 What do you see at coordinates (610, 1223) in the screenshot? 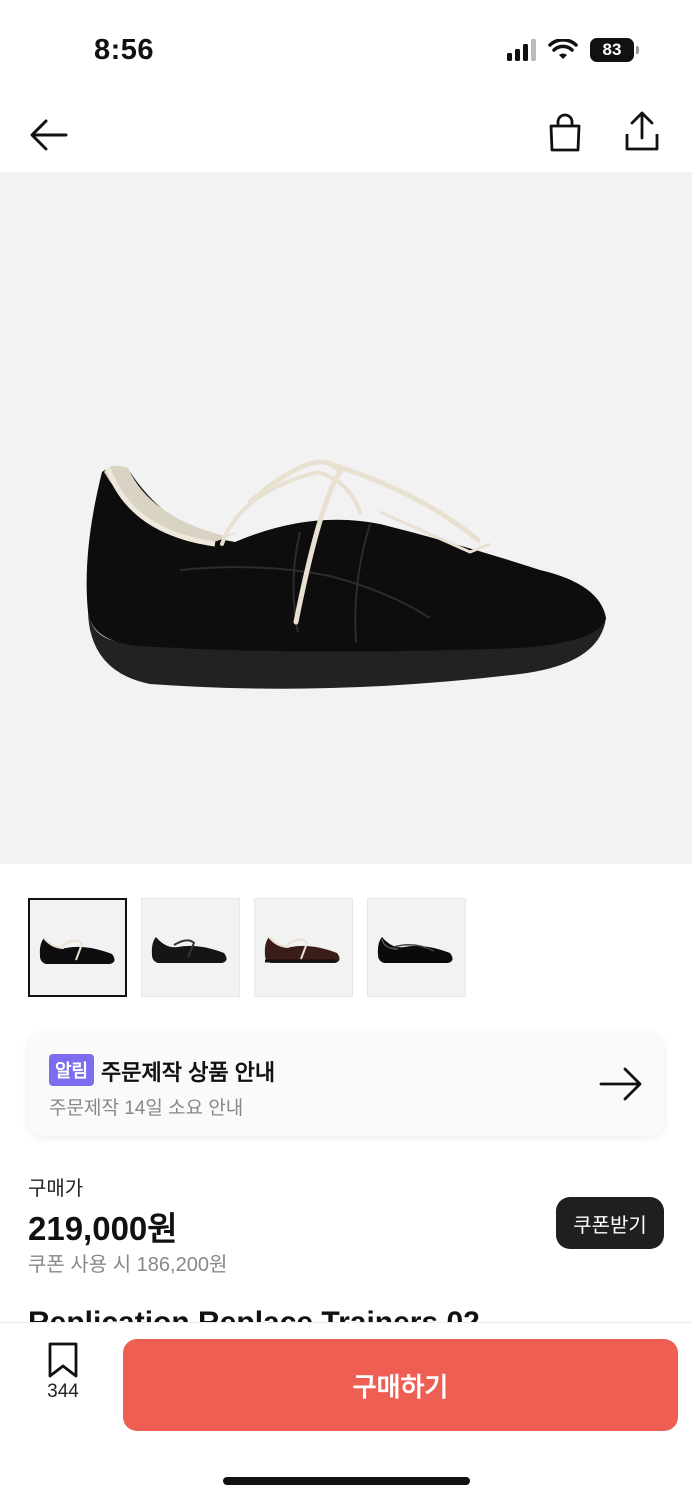
I see `get-coupon-button: 쿠폰받기` at bounding box center [610, 1223].